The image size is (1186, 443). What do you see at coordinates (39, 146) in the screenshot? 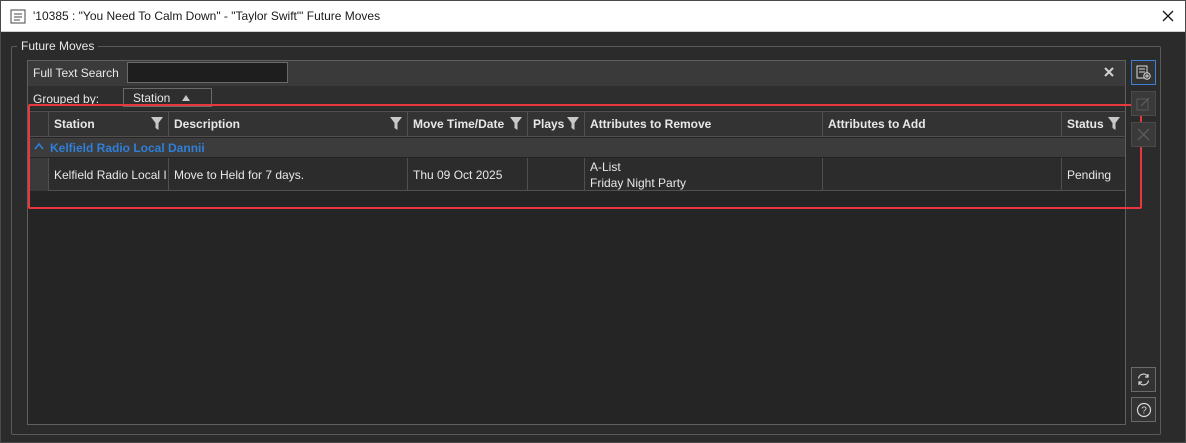
I see `collapse-chevron-up-icon` at bounding box center [39, 146].